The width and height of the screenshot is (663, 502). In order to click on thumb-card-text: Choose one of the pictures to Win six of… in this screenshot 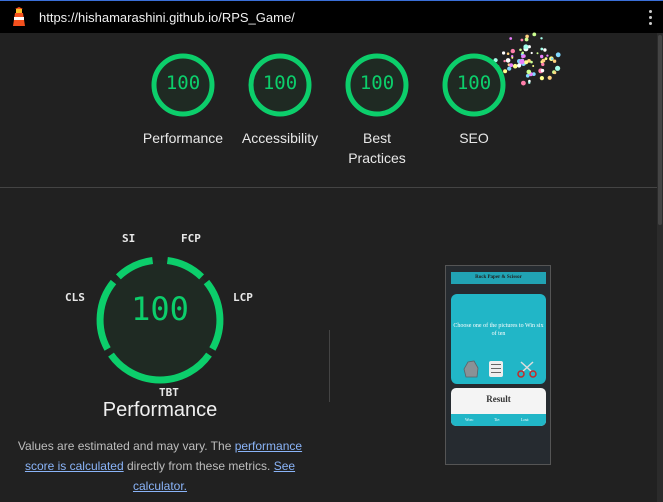, I will do `click(498, 330)`.